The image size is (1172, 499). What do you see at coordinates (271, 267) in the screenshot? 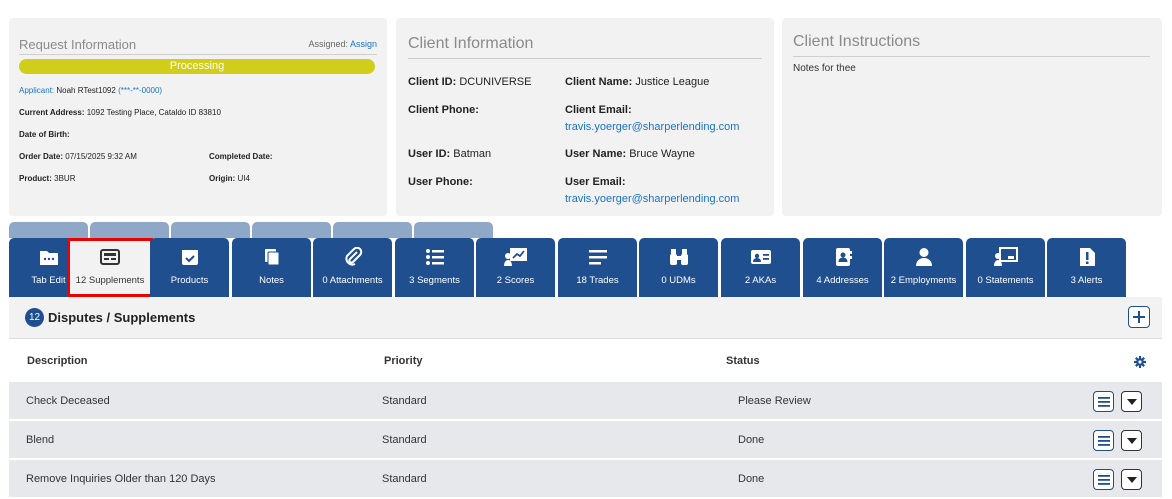
I see `tab-notes: Notes` at bounding box center [271, 267].